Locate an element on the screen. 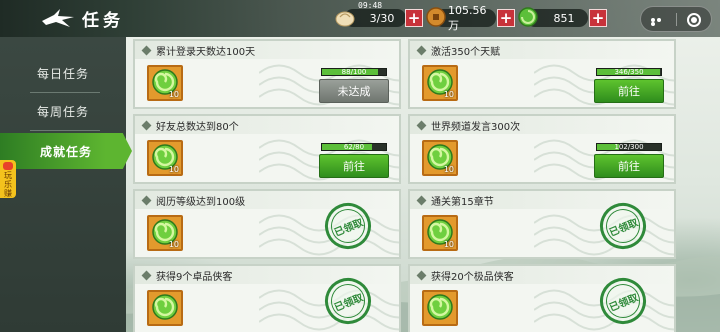  progress-text: 88/100 is located at coordinates (354, 72).